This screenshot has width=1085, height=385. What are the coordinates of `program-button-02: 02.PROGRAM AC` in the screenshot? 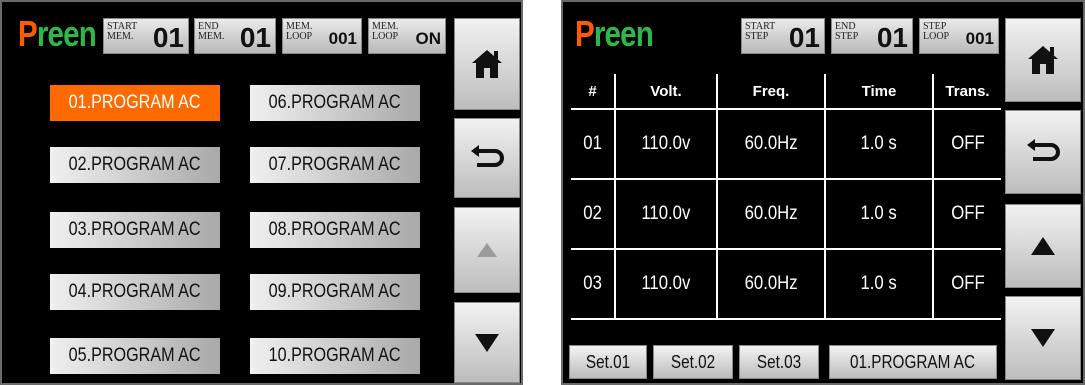 It's located at (135, 165).